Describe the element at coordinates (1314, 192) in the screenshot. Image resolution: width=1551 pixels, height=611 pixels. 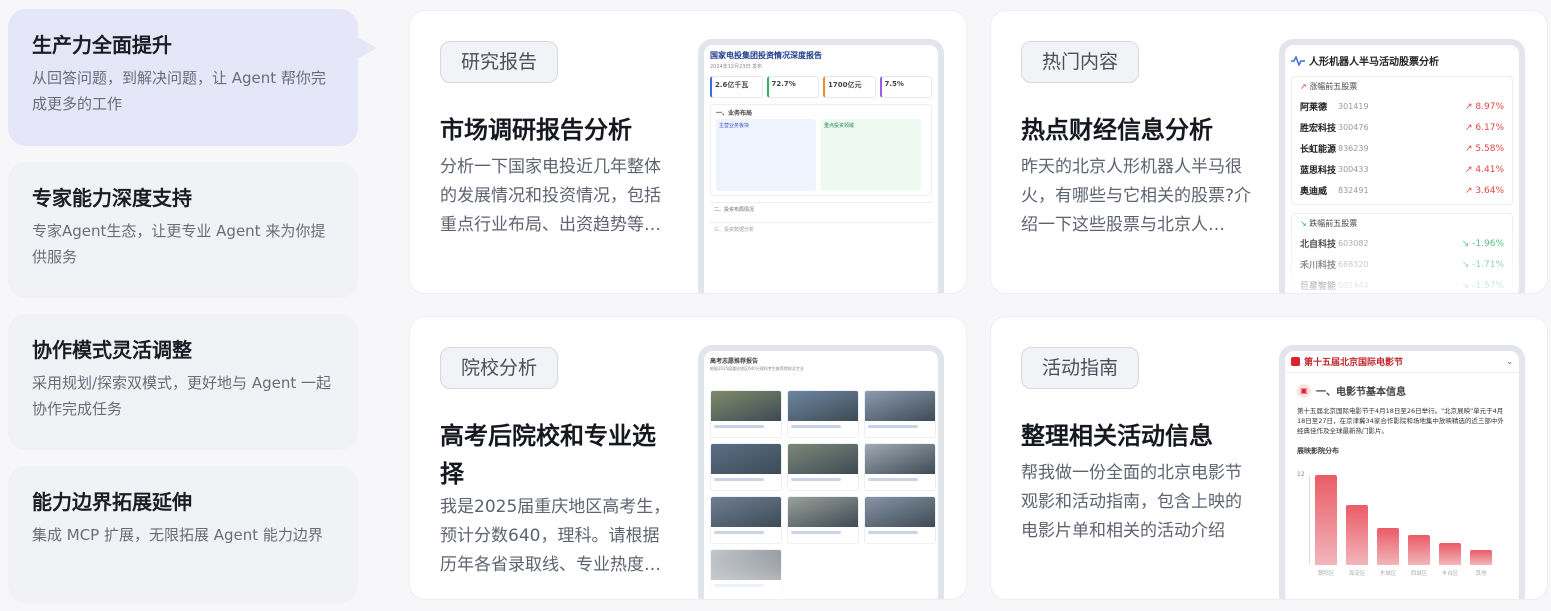
I see `stock-name: 奥迪威` at that location.